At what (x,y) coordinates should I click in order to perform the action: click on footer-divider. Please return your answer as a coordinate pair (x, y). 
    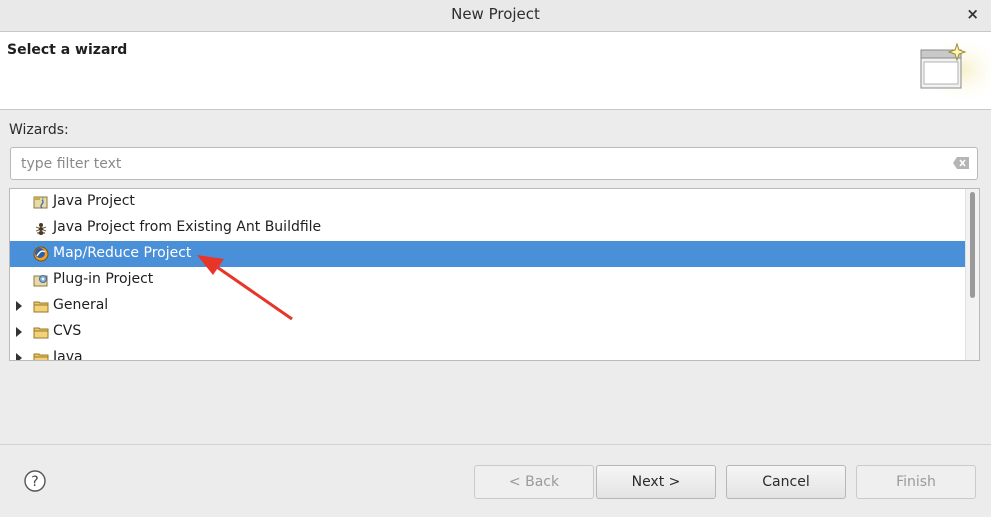
    Looking at the image, I should click on (495, 444).